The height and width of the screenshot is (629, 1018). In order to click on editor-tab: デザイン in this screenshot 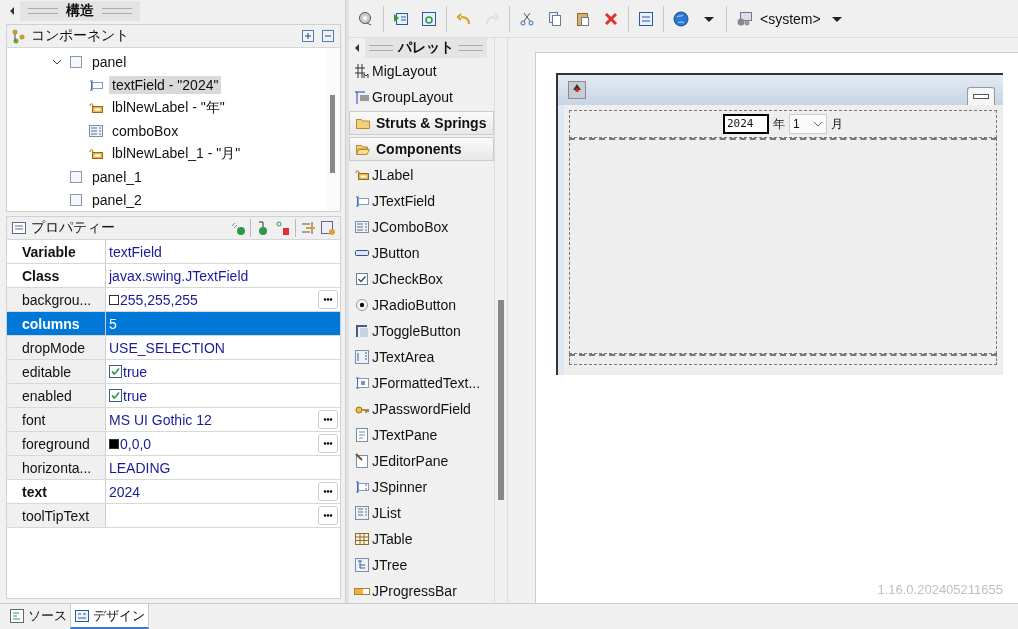, I will do `click(109, 616)`.